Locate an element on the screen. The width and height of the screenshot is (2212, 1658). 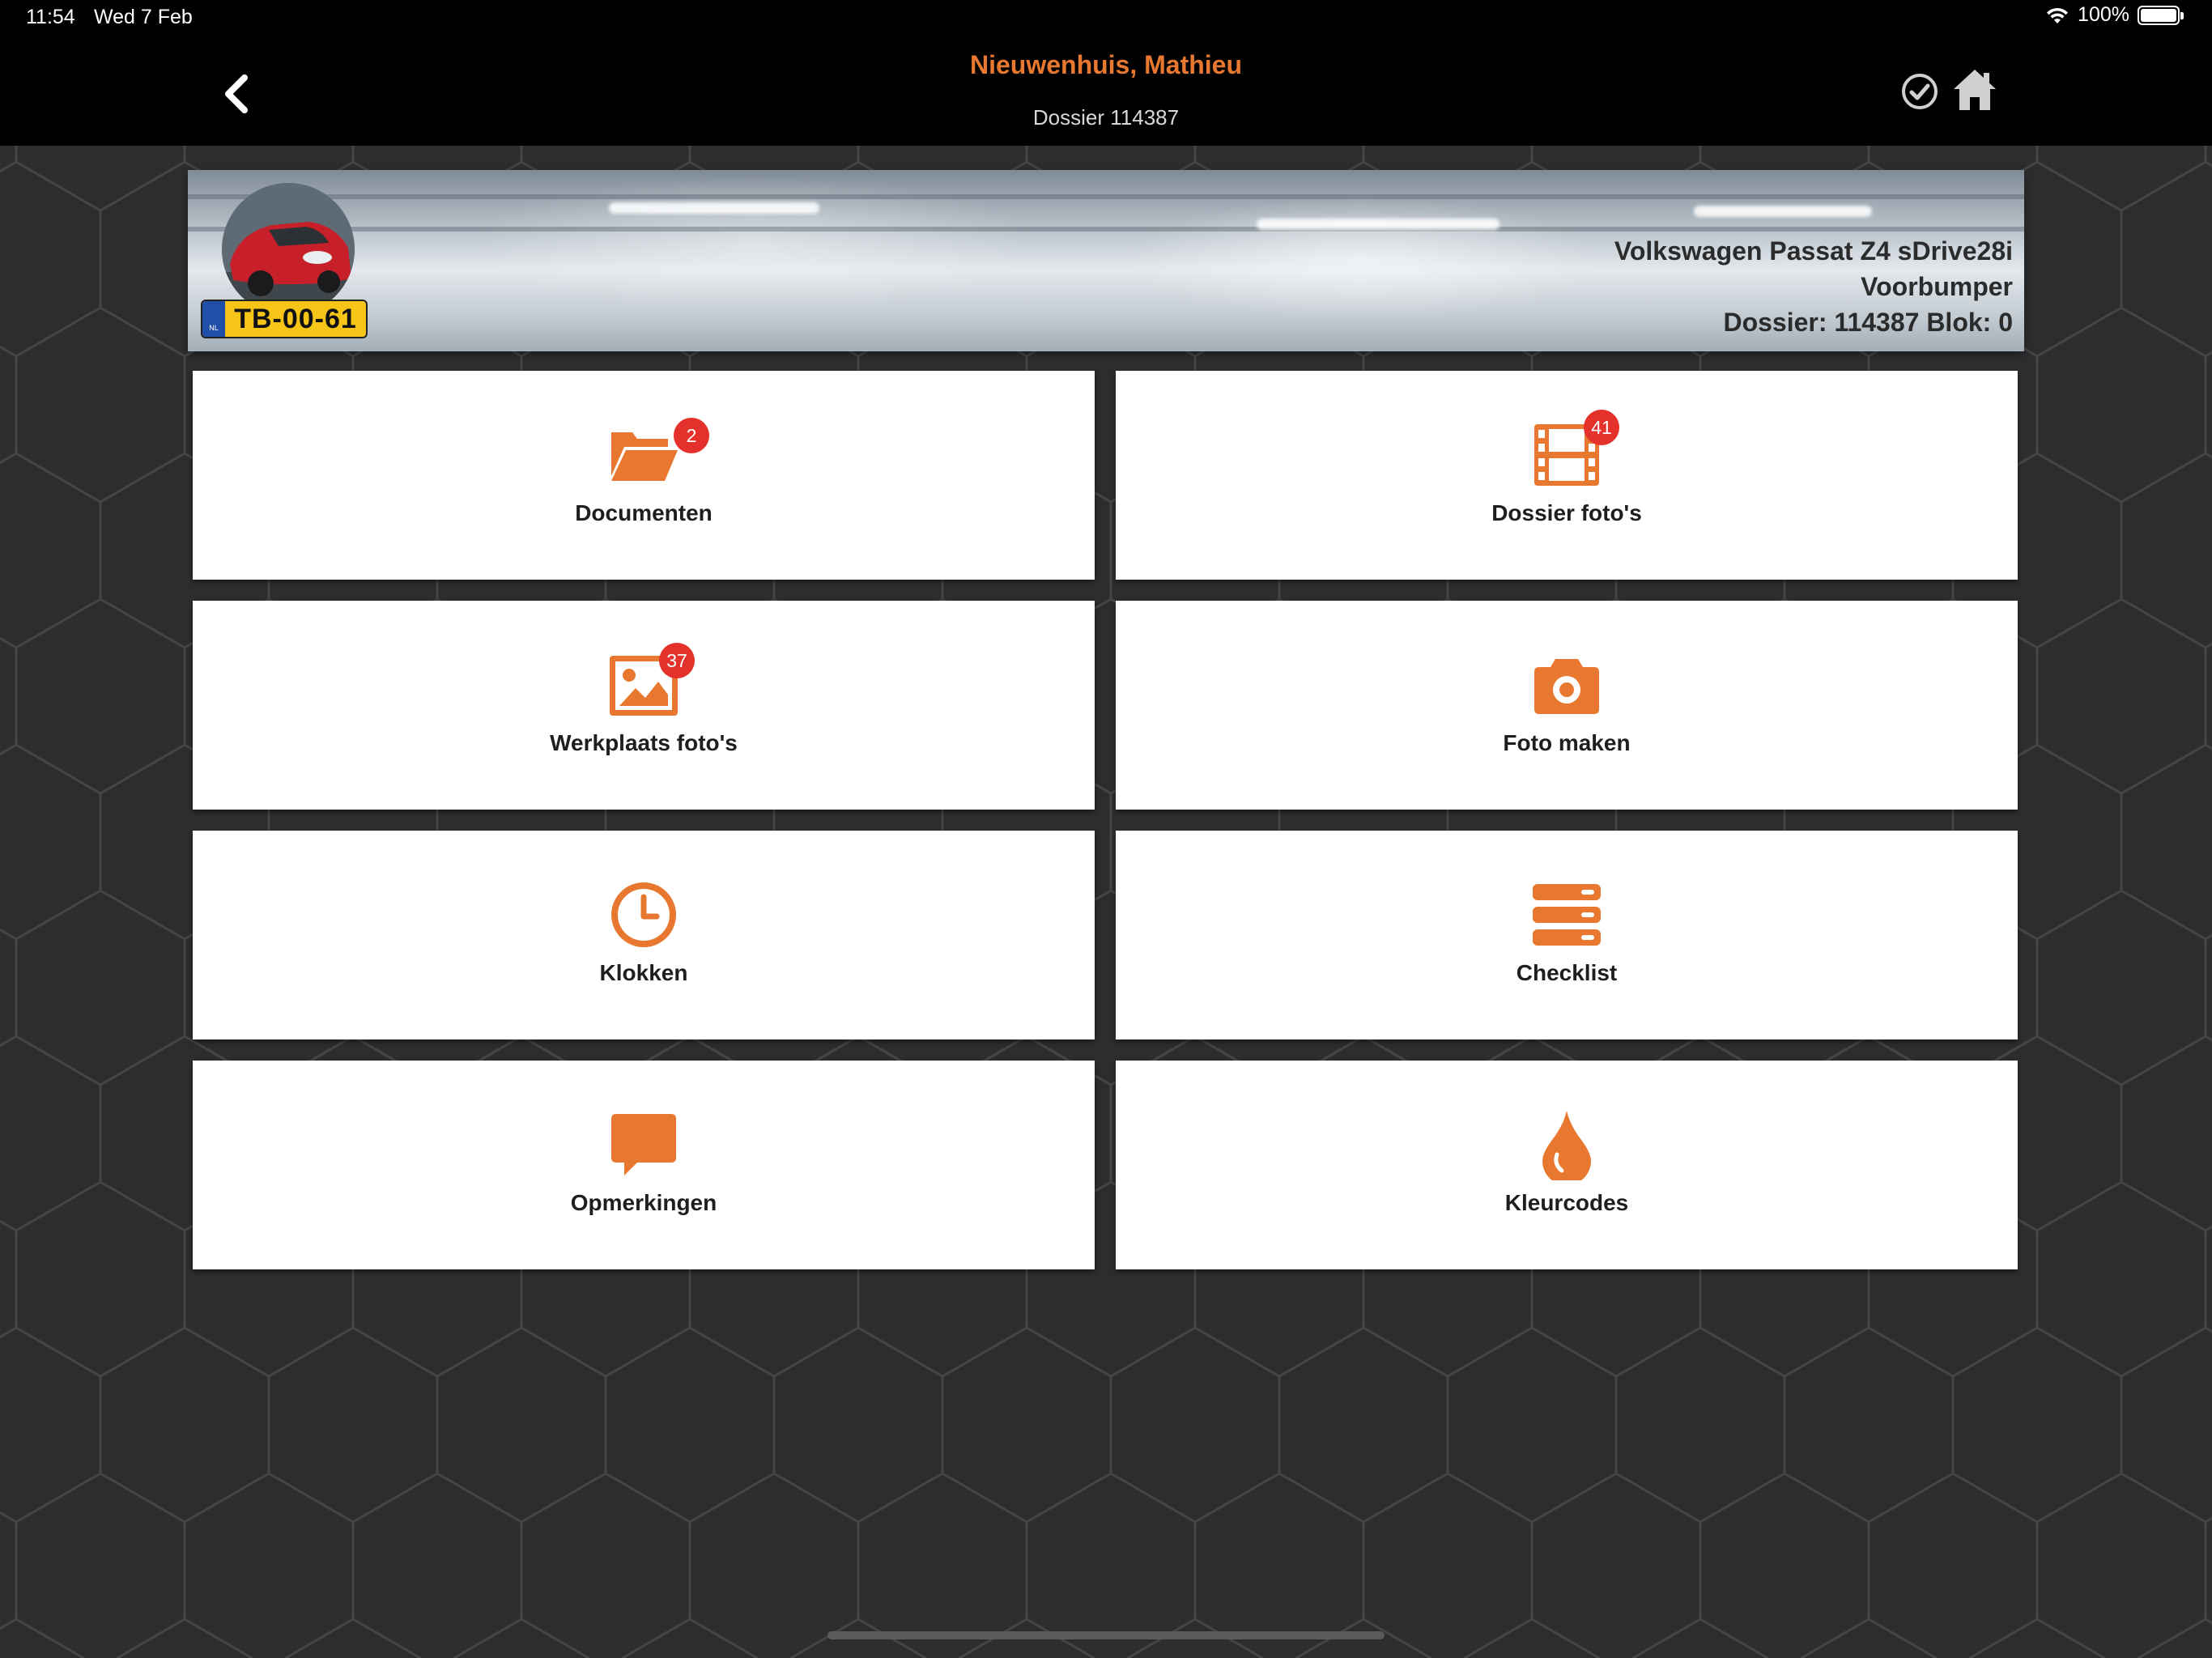
tile-documenten: 2 Documenten is located at coordinates (644, 475).